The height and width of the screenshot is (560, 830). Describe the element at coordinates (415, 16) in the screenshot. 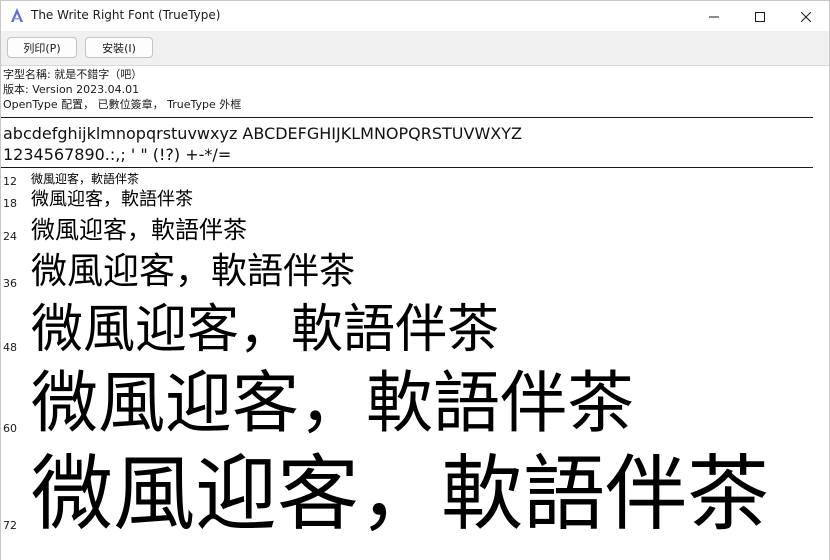

I see `title-bar: The Write Right Font (TrueType)` at that location.